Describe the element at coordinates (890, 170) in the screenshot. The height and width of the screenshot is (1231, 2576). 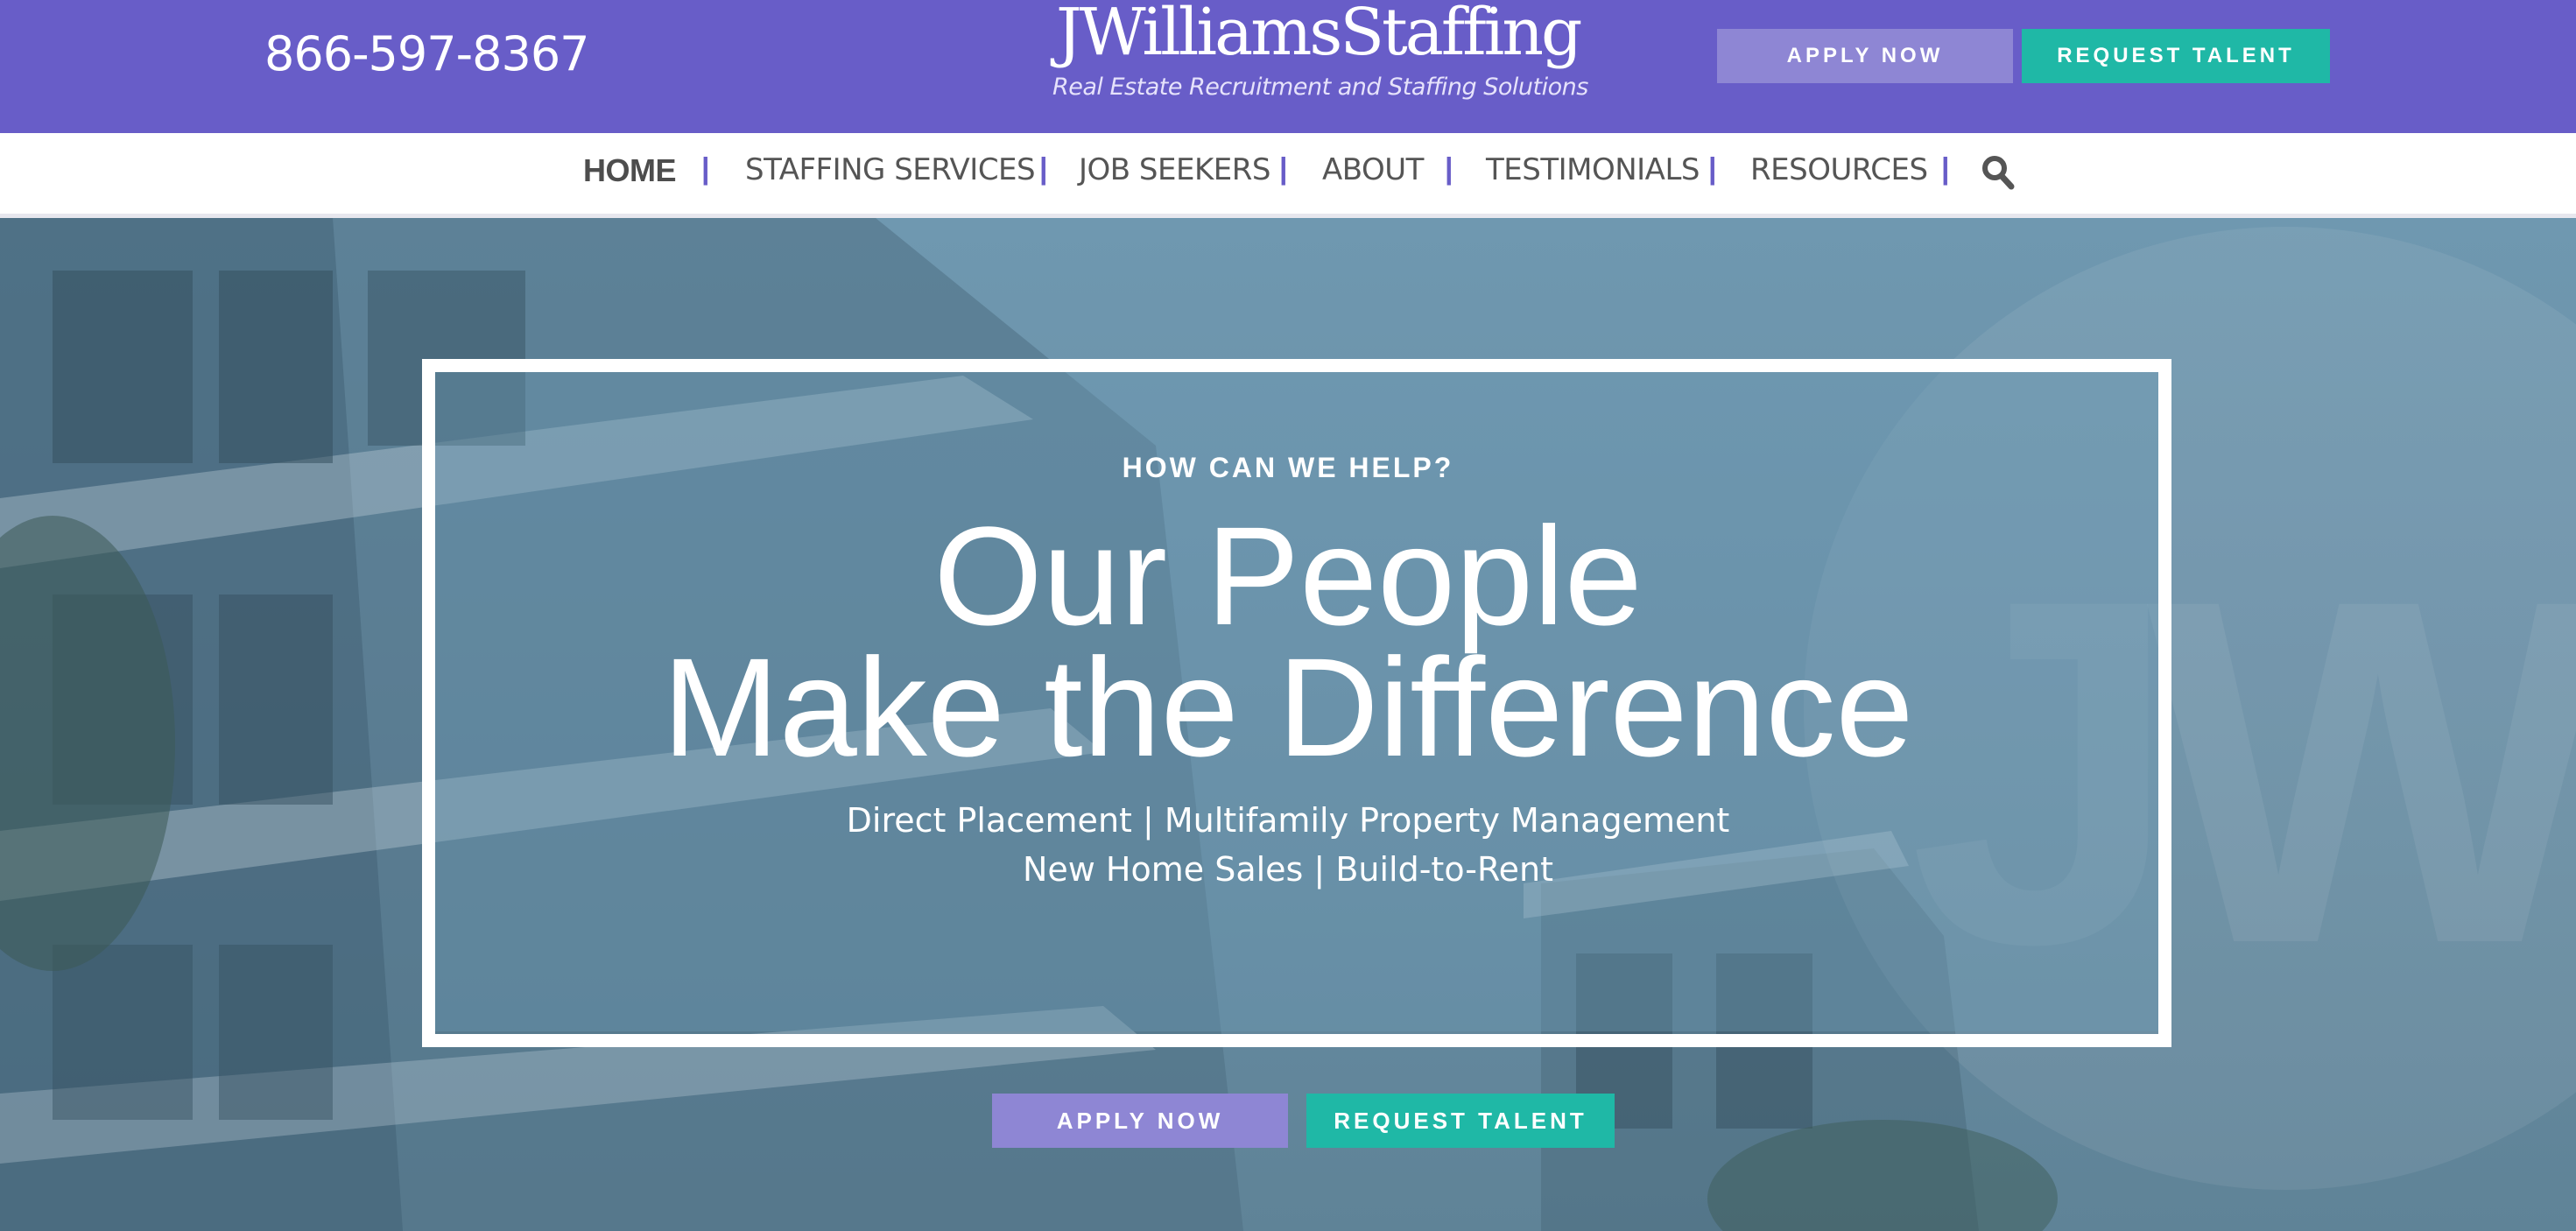
I see `nav-item-staffing-services: STAFFING SERVICES` at that location.